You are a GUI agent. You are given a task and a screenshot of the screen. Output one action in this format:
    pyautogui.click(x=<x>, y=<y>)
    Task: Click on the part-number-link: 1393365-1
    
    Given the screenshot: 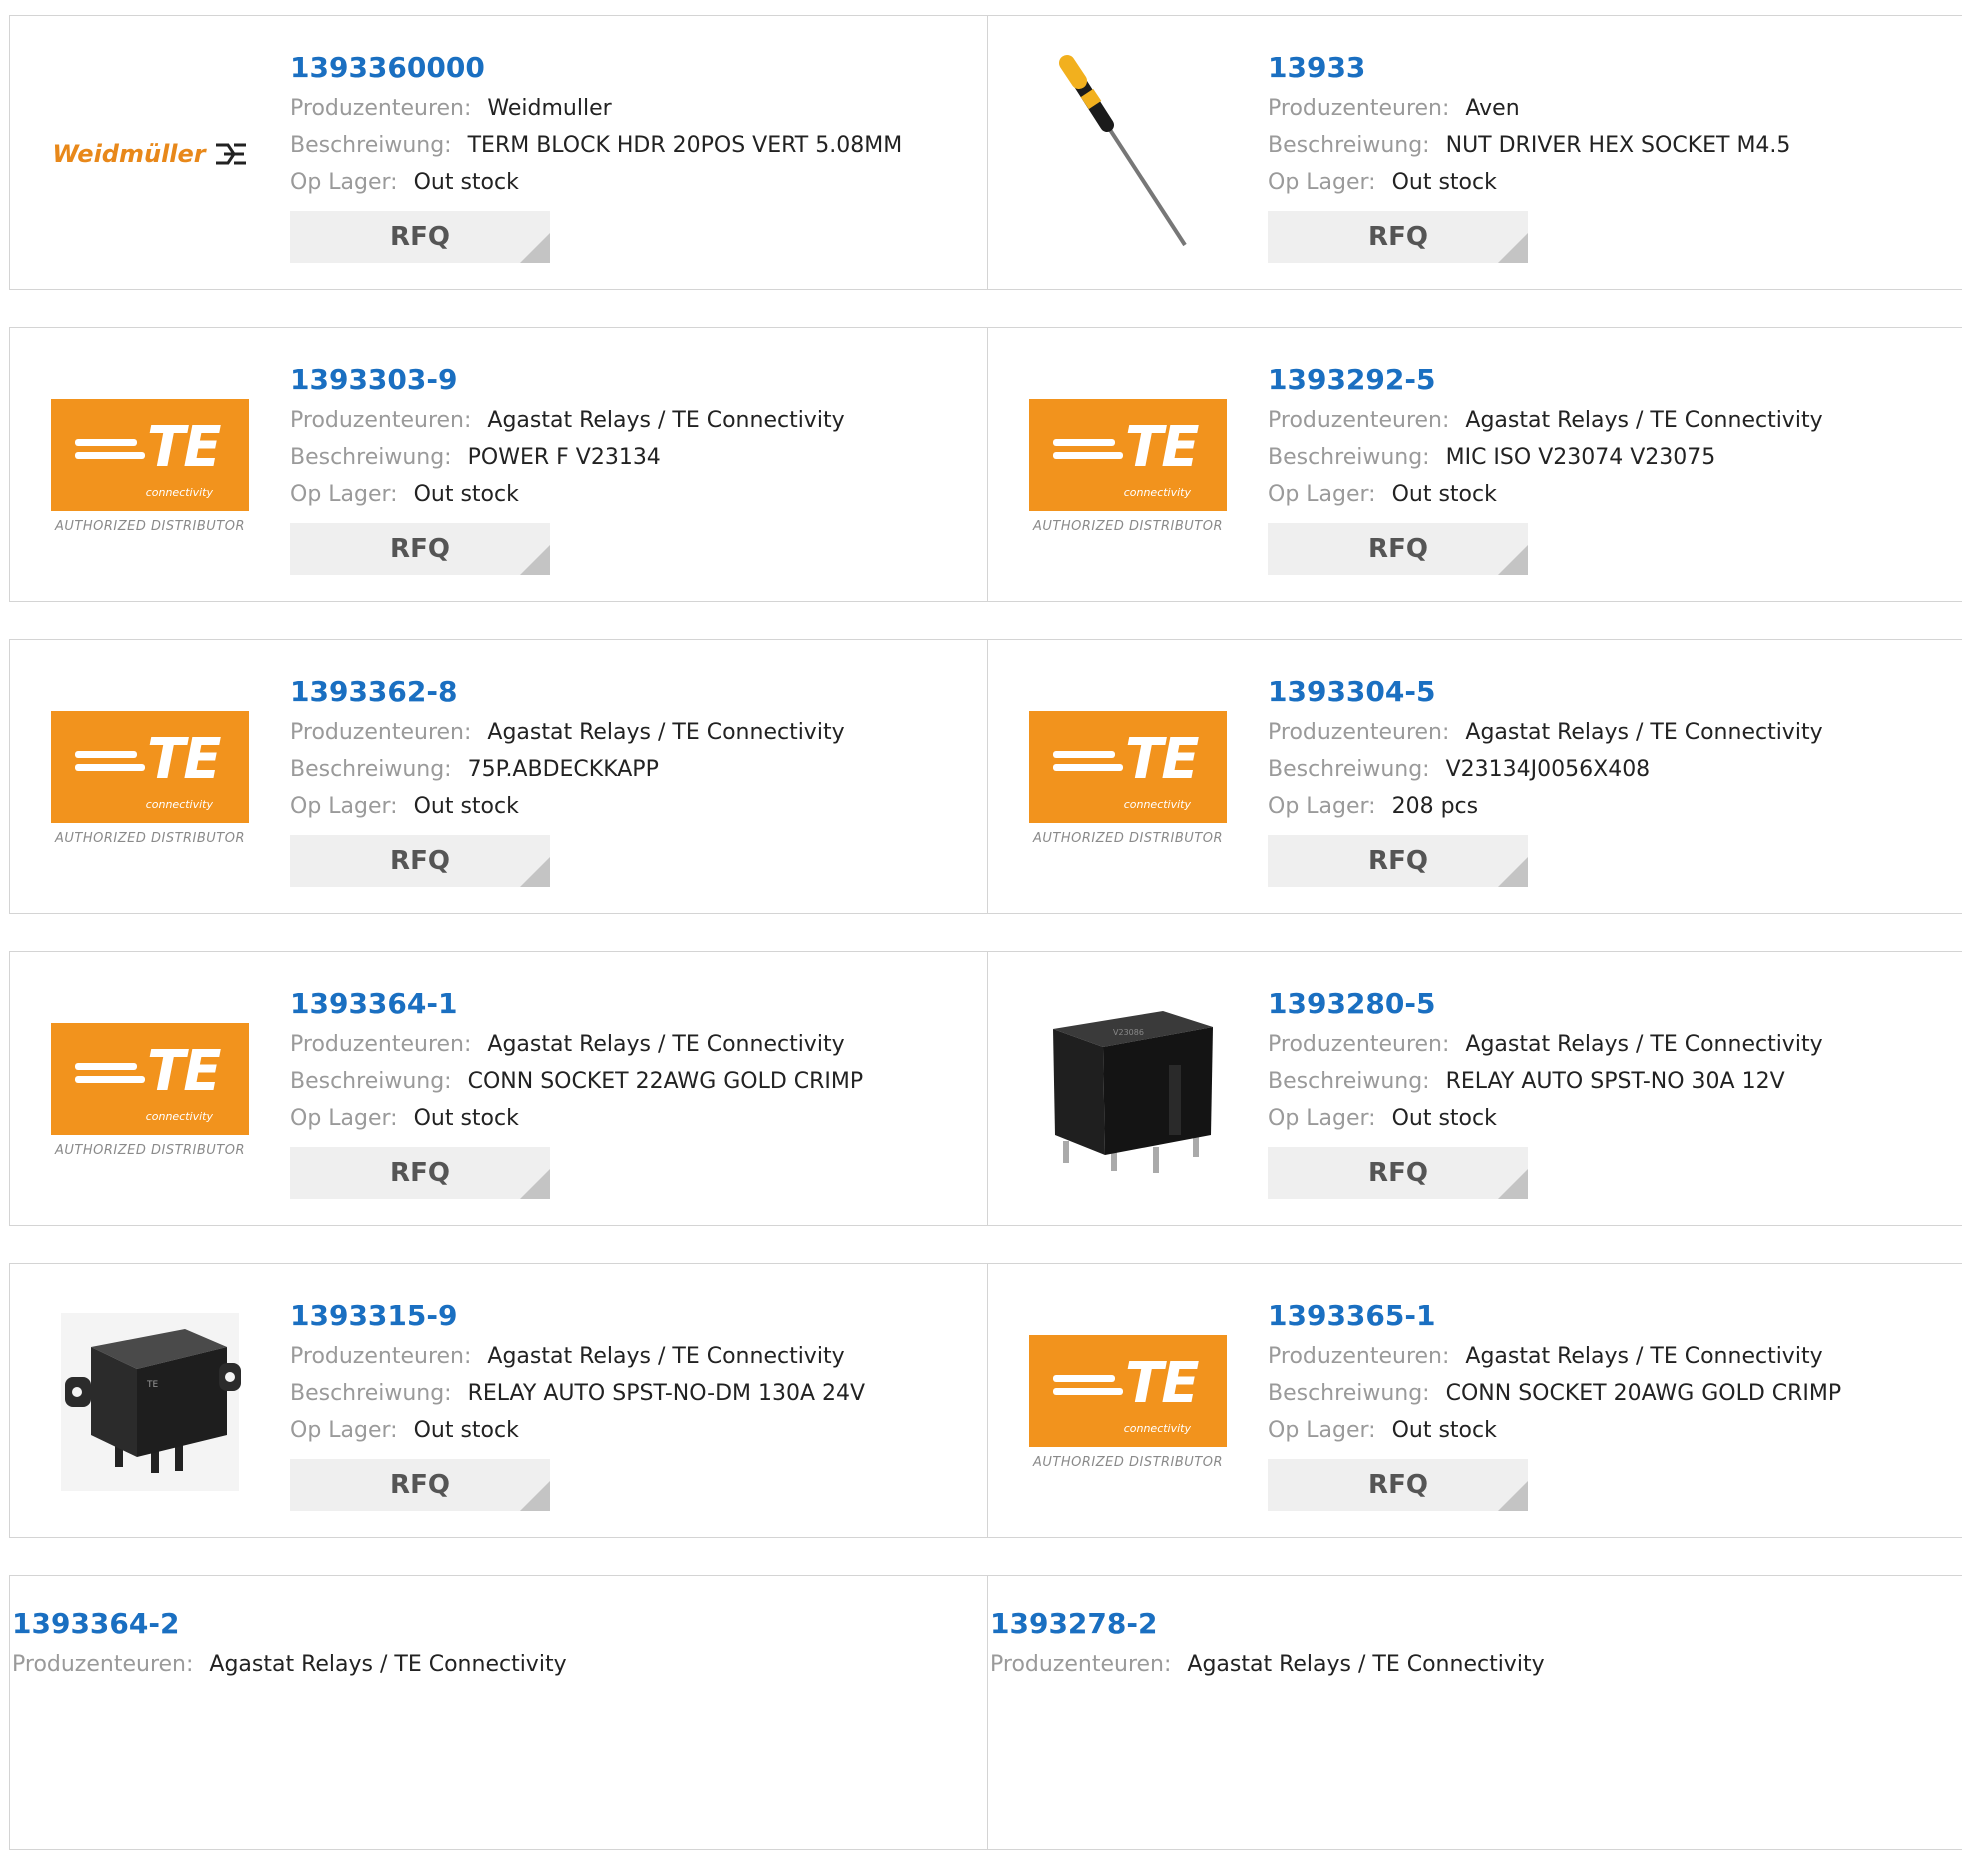 What is the action you would take?
    pyautogui.click(x=1615, y=1316)
    